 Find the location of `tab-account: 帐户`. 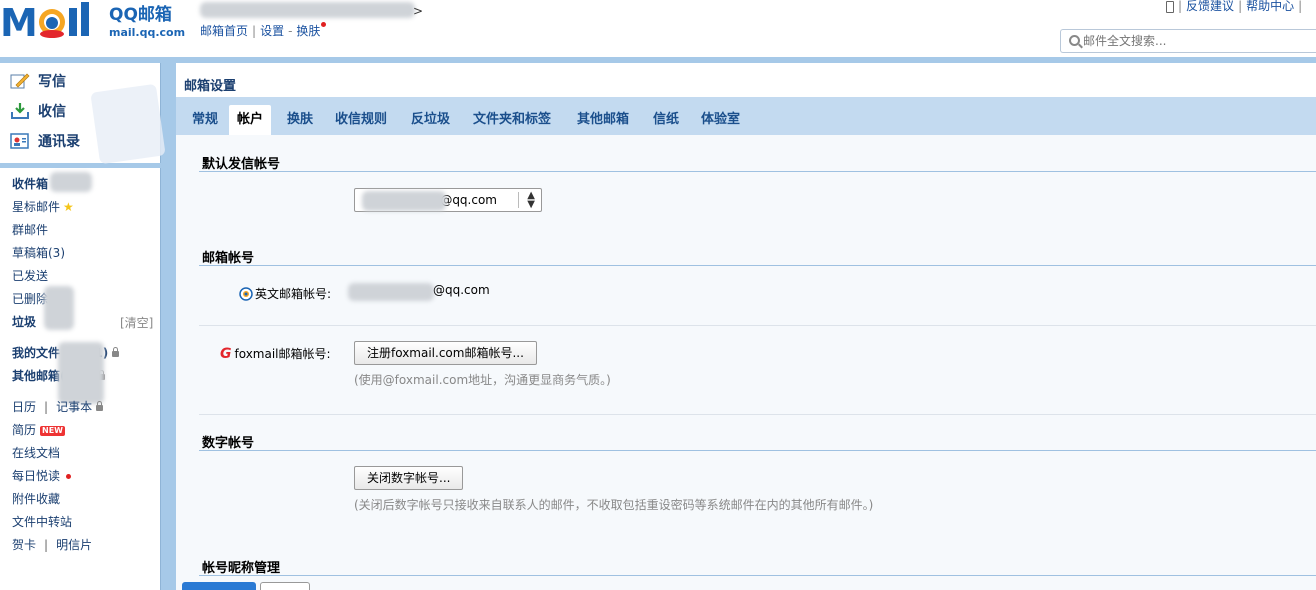

tab-account: 帐户 is located at coordinates (250, 120).